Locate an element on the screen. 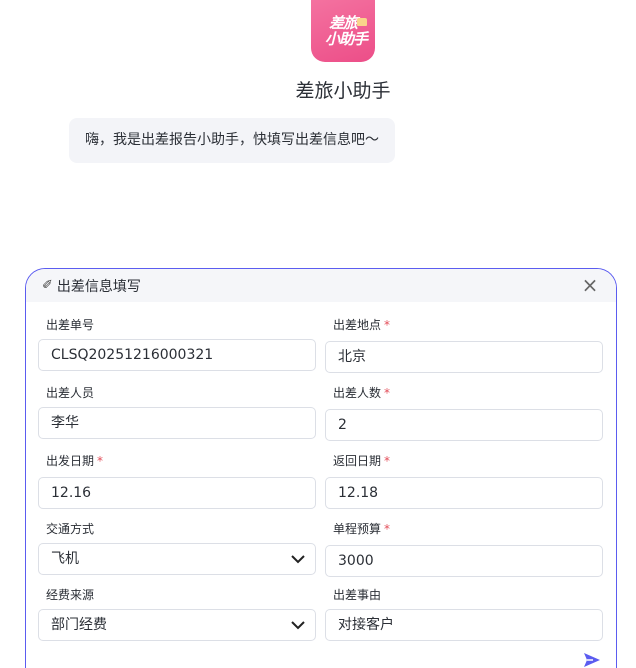  field-location: 出差地点 * 北京 is located at coordinates (469, 345).